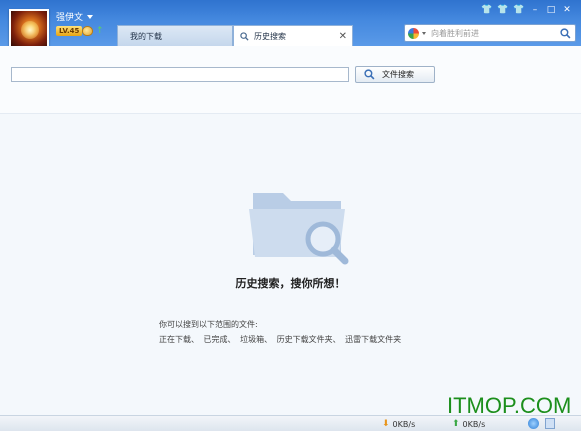  I want to click on username-menu: 强伊文, so click(75, 16).